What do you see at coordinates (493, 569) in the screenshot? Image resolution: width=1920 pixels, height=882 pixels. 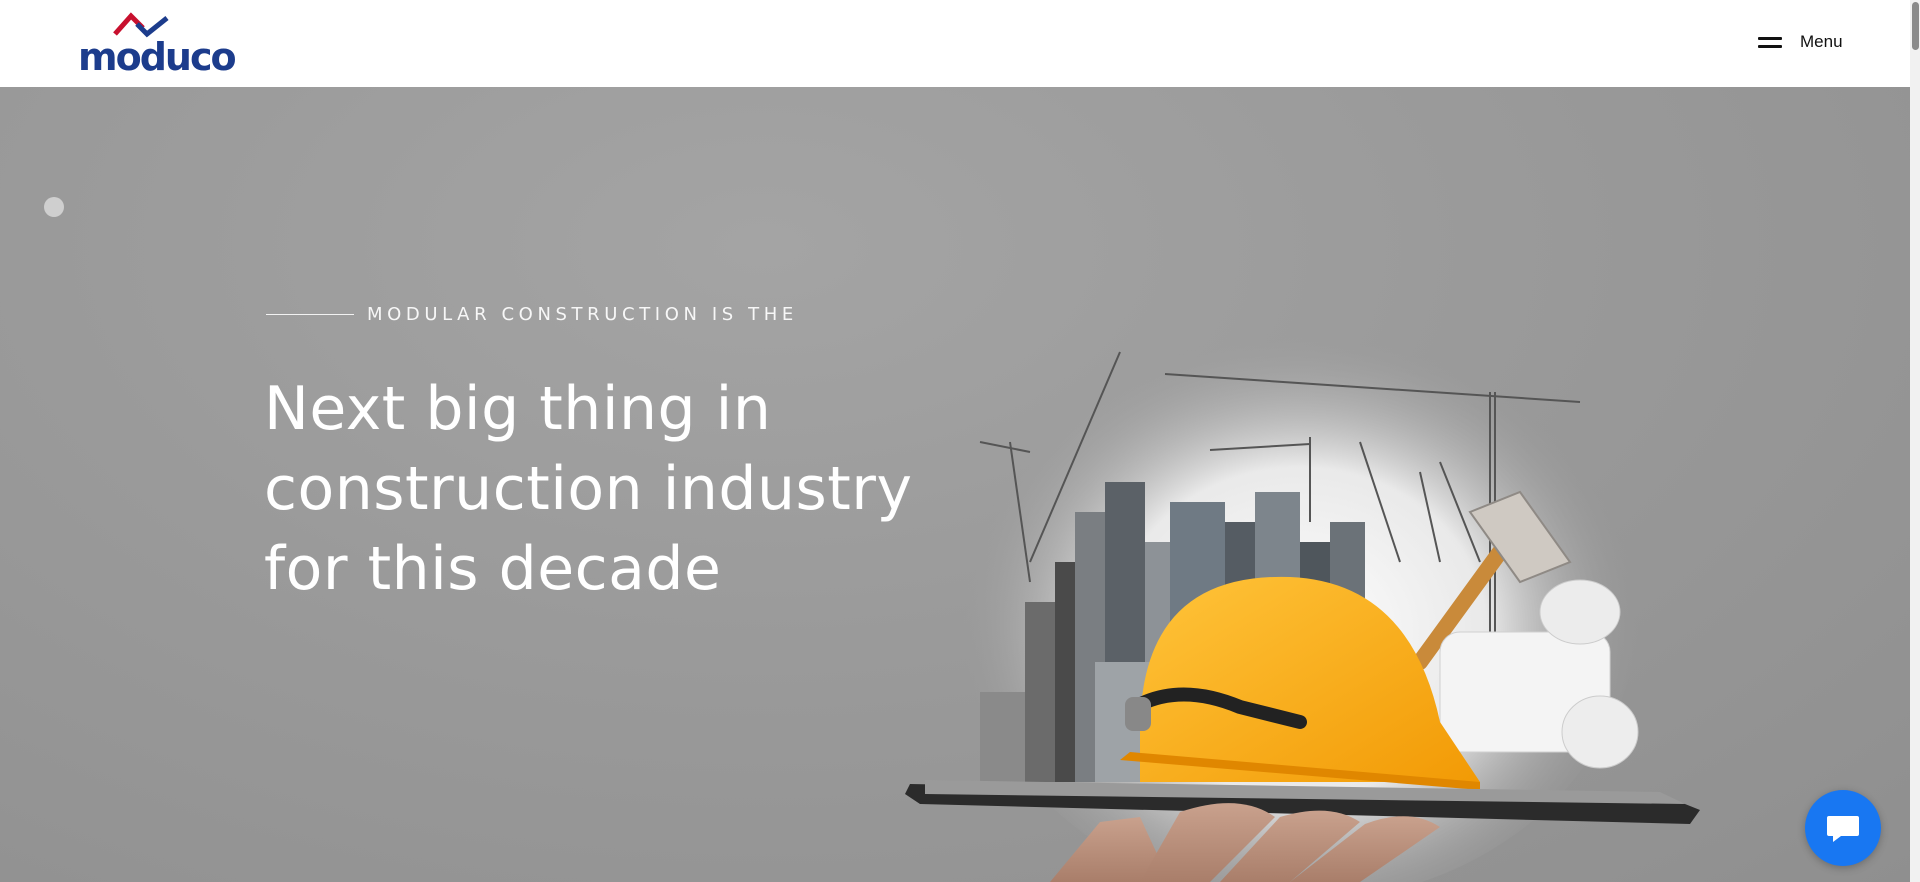 I see `headline-line-3: for this decade` at bounding box center [493, 569].